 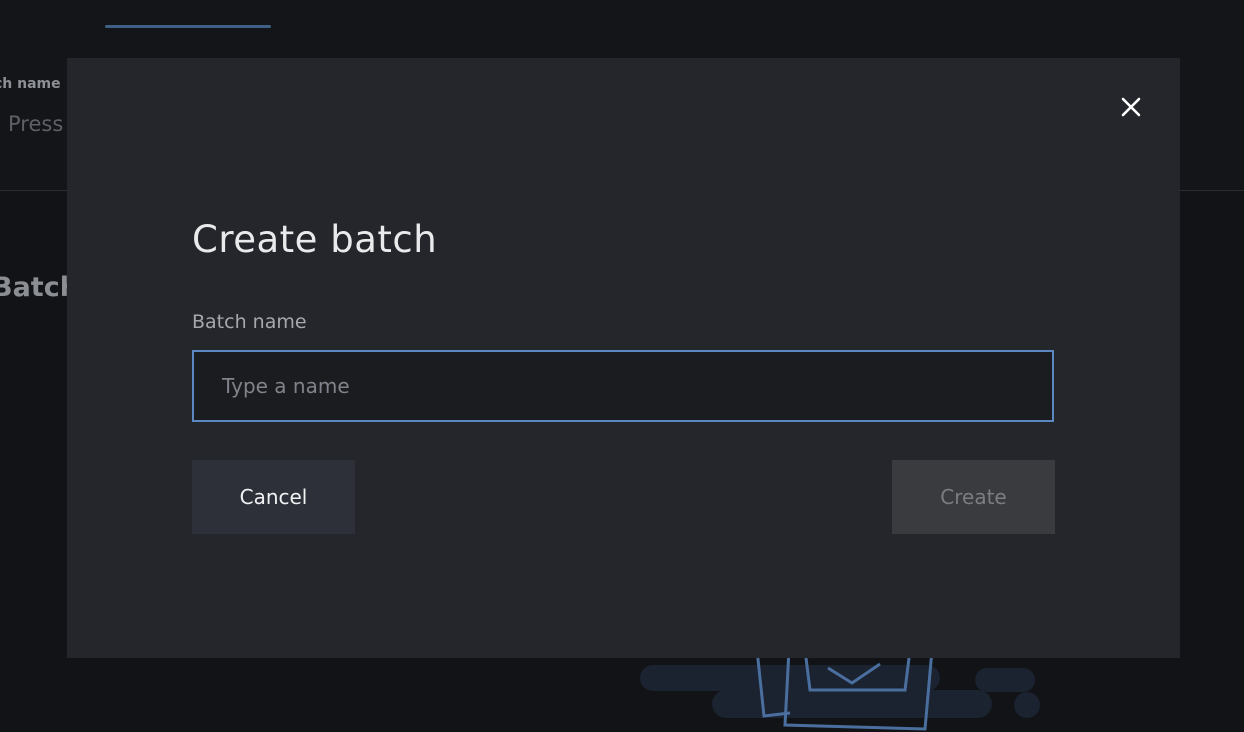 What do you see at coordinates (249, 322) in the screenshot?
I see `batch-name-label: Batch name` at bounding box center [249, 322].